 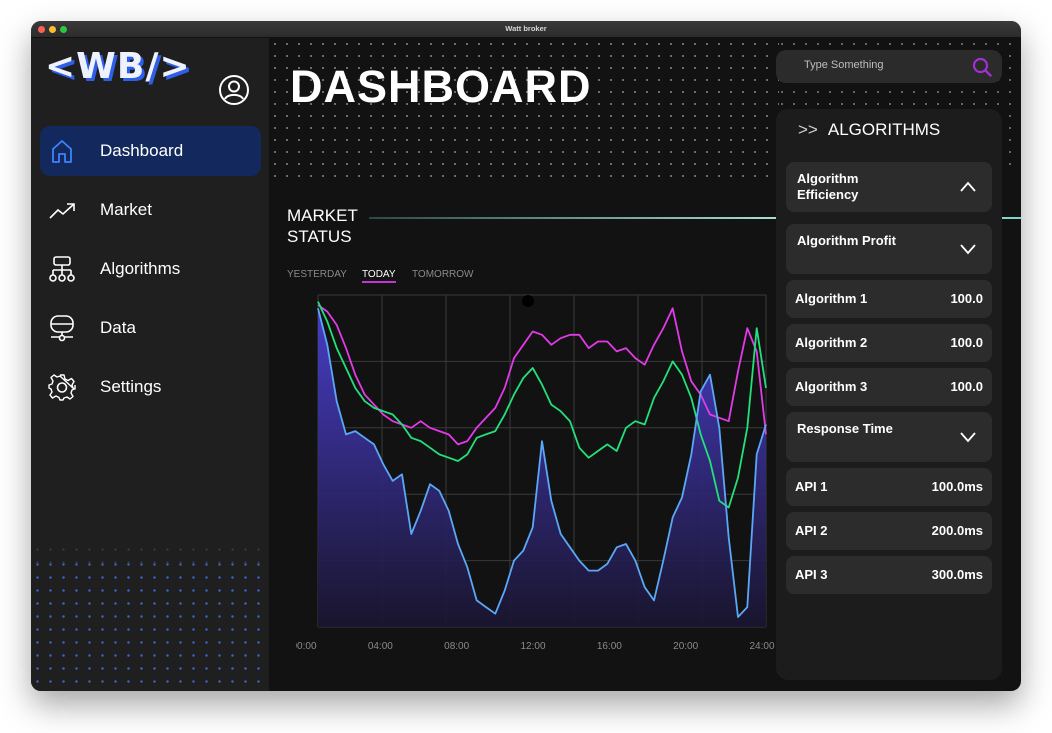 What do you see at coordinates (456, 646) in the screenshot?
I see `x-tick-label: 08:00` at bounding box center [456, 646].